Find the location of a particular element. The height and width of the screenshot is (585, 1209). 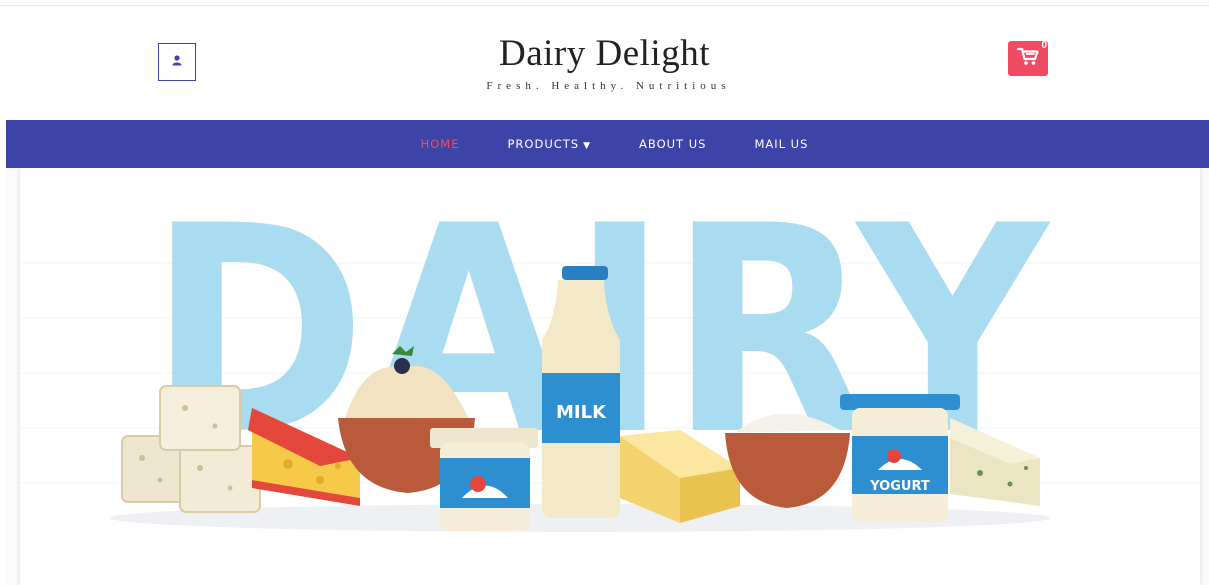

nav-item-mail-us: MAIL US is located at coordinates (781, 144).